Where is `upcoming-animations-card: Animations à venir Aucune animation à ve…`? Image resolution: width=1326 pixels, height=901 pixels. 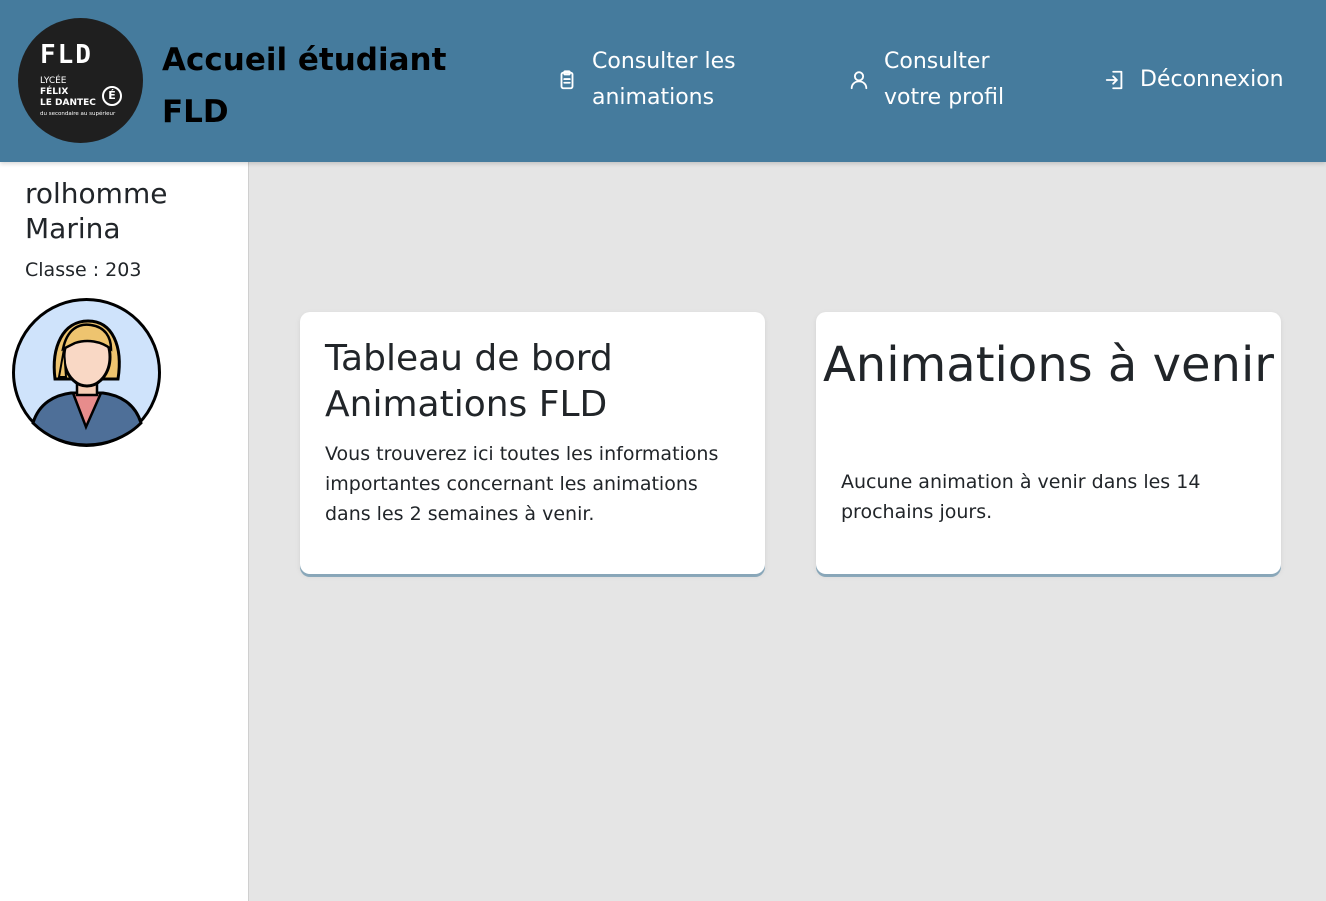 upcoming-animations-card: Animations à venir Aucune animation à ve… is located at coordinates (1048, 443).